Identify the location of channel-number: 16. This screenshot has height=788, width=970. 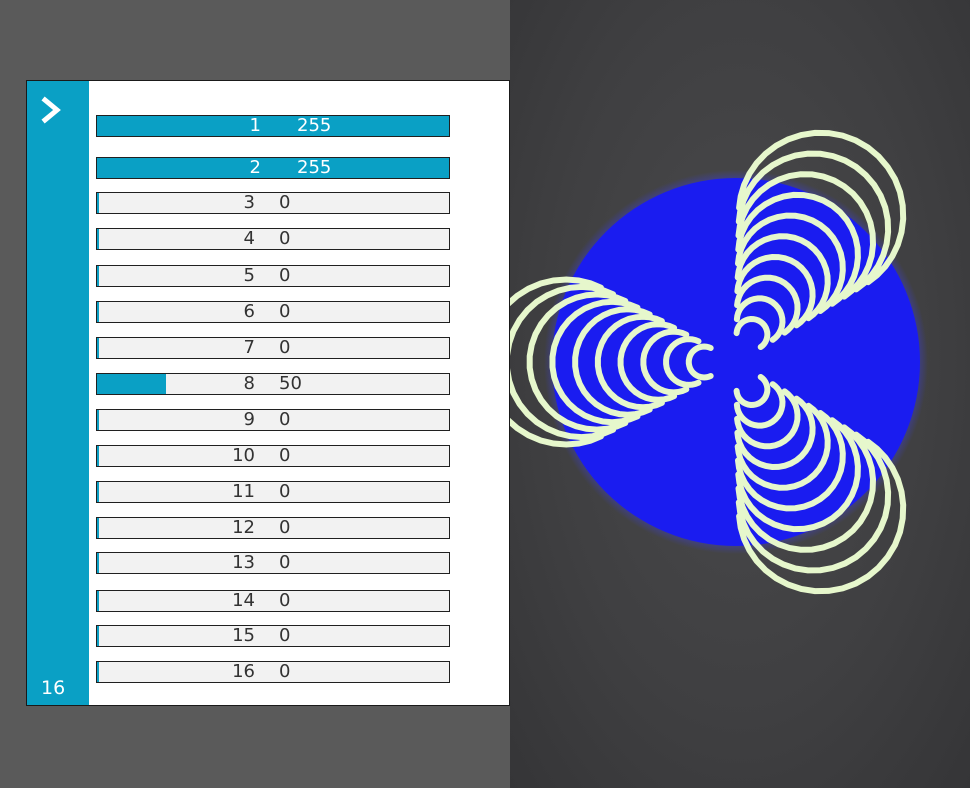
(243, 671).